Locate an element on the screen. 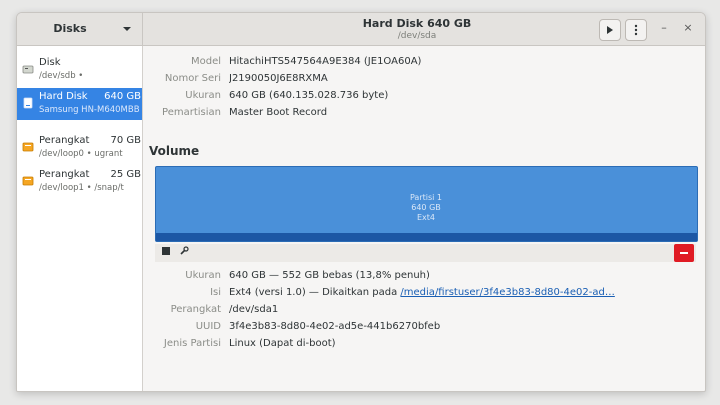  partition-type-value: Linux (Dapat di-boot) is located at coordinates (282, 343).